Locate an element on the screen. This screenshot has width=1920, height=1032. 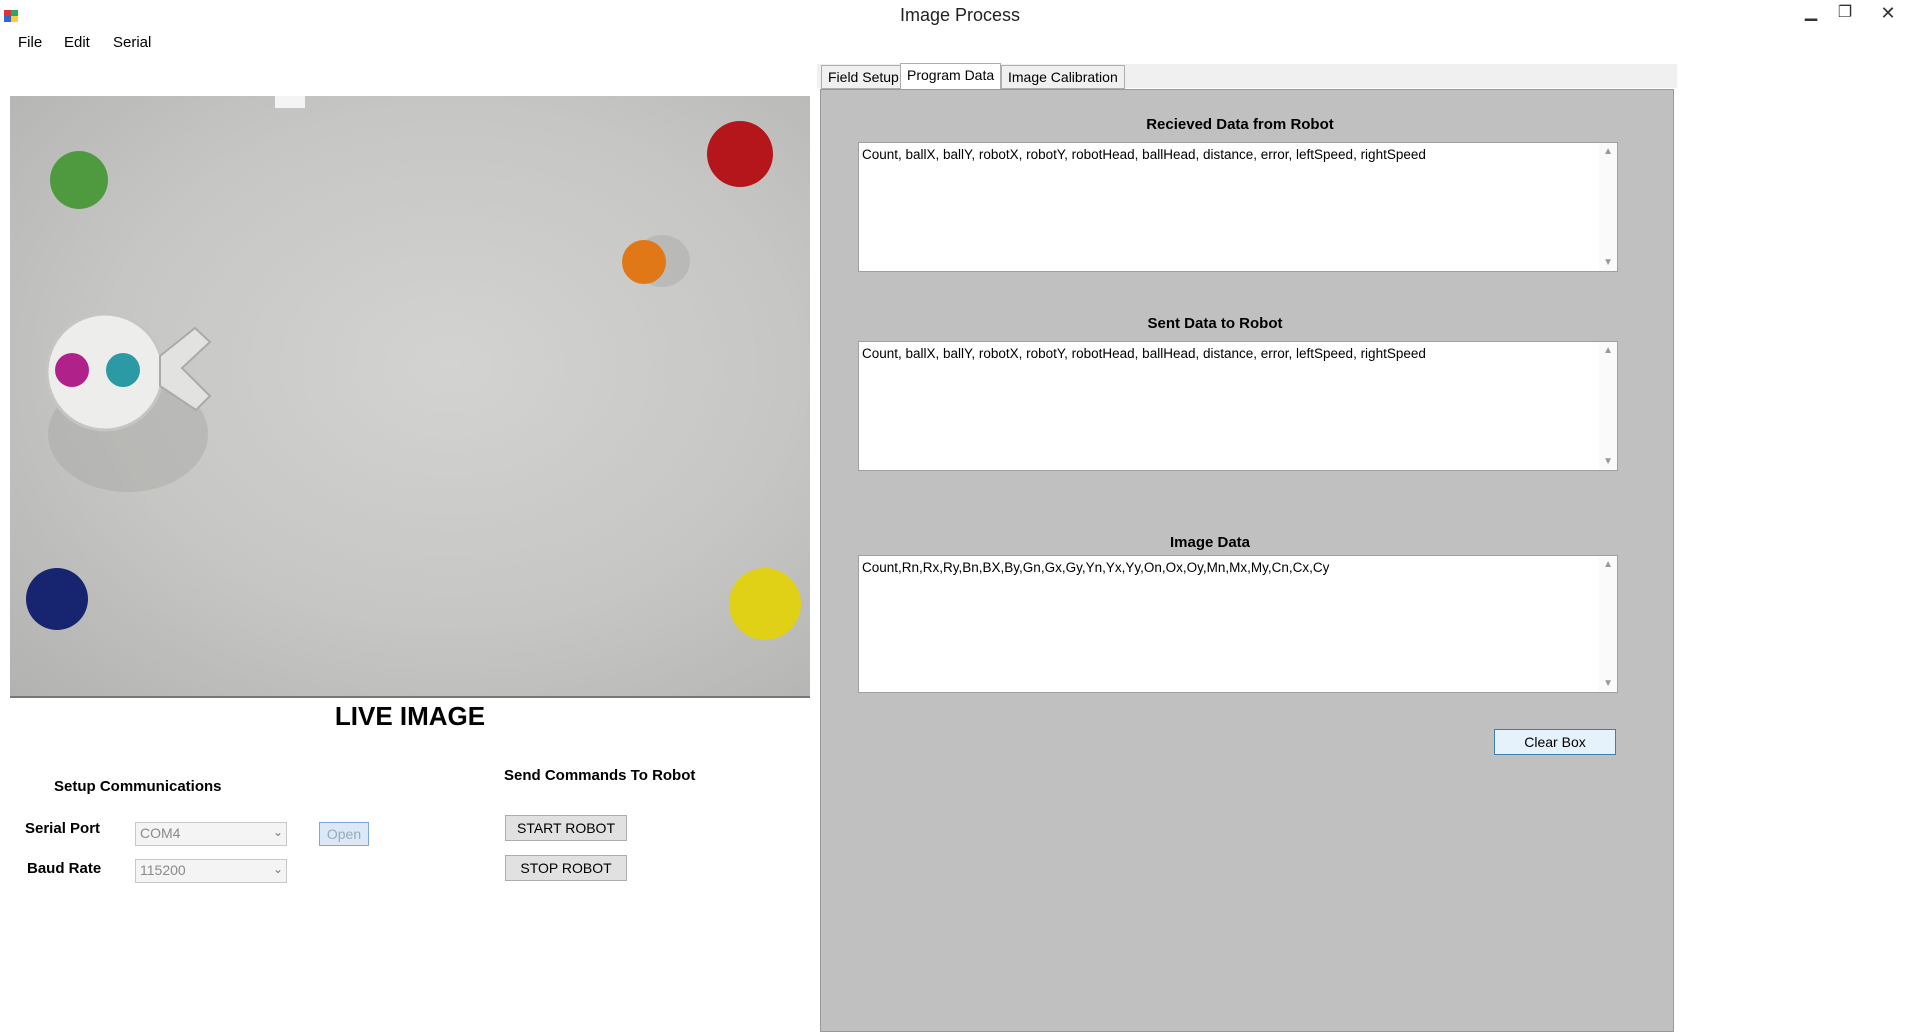
serial-port-label: Serial Port is located at coordinates (63, 828).